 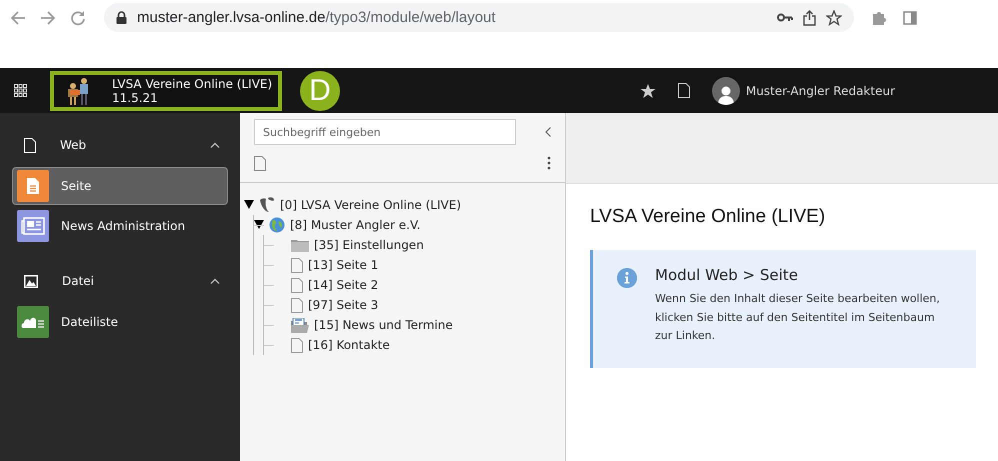 What do you see at coordinates (410, 17) in the screenshot?
I see `url-path: /typo3/module/web/layout` at bounding box center [410, 17].